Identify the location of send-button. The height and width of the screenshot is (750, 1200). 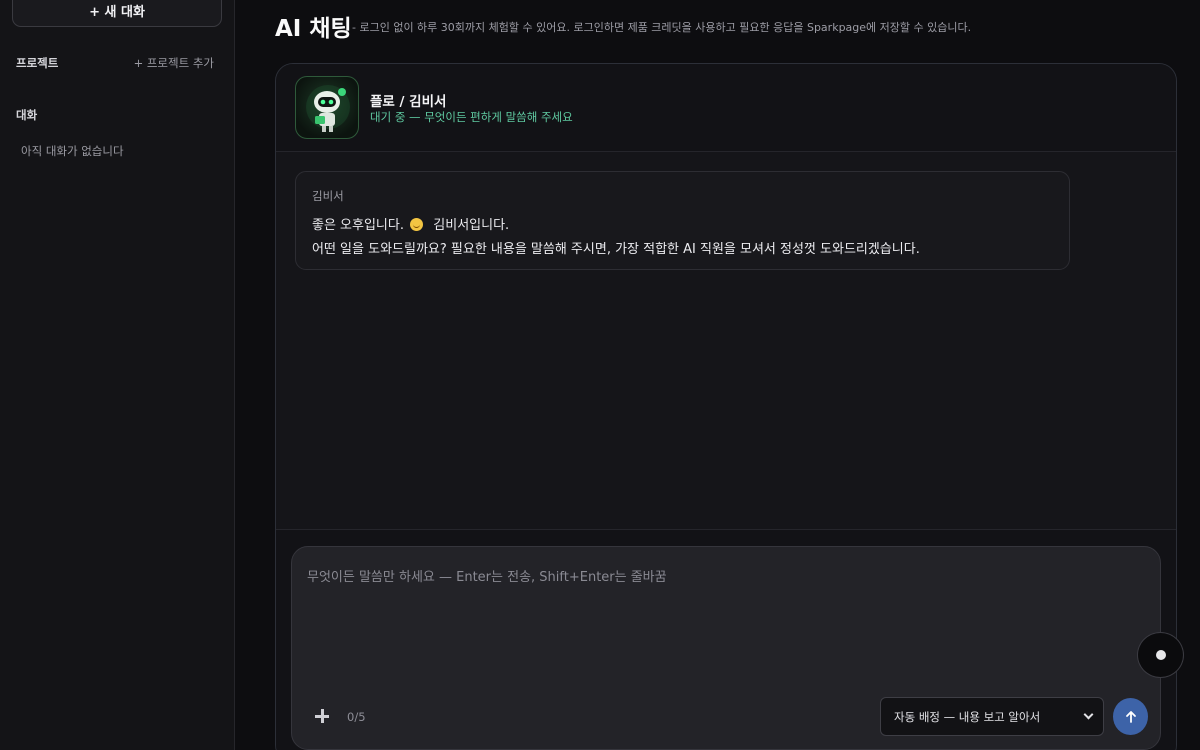
(1130, 716).